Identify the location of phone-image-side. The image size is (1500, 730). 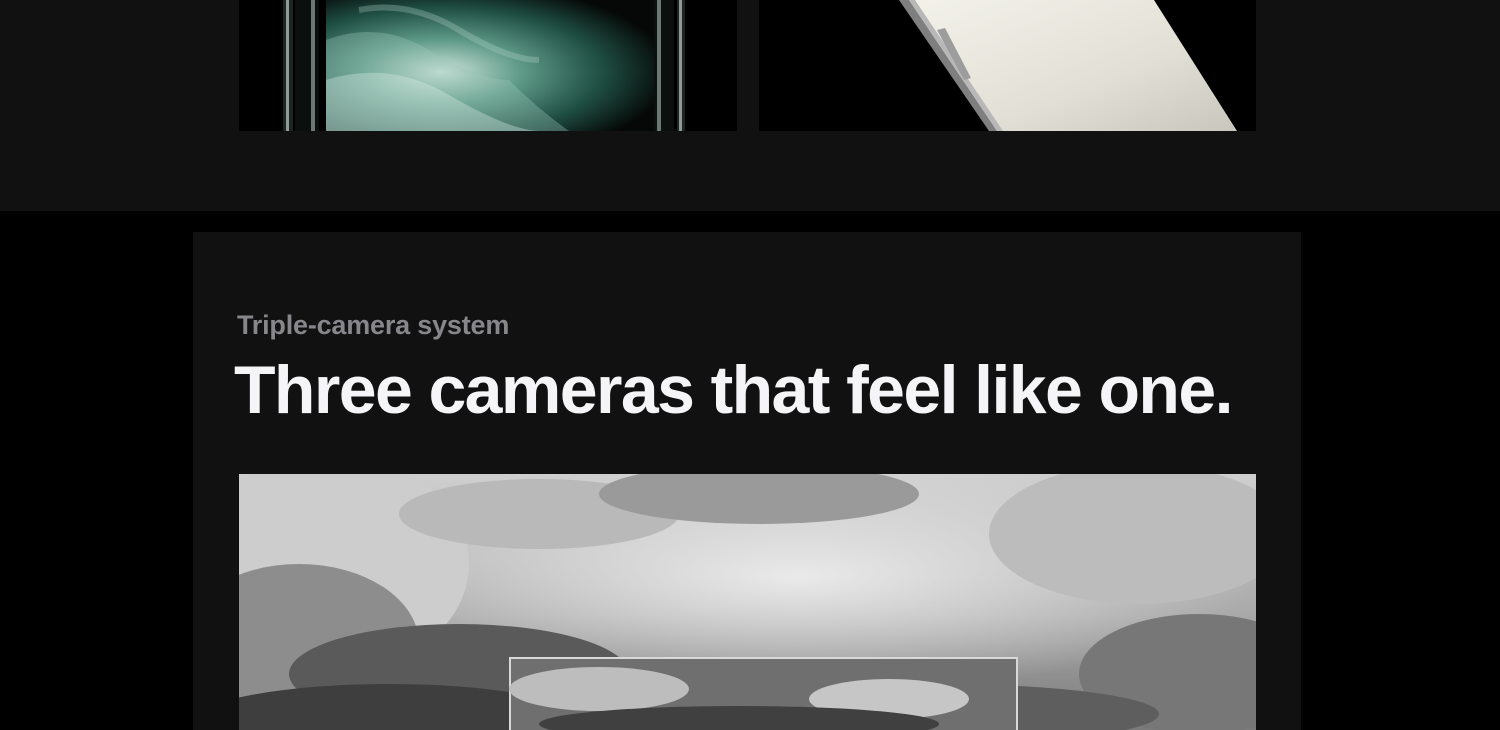
(1007, 65).